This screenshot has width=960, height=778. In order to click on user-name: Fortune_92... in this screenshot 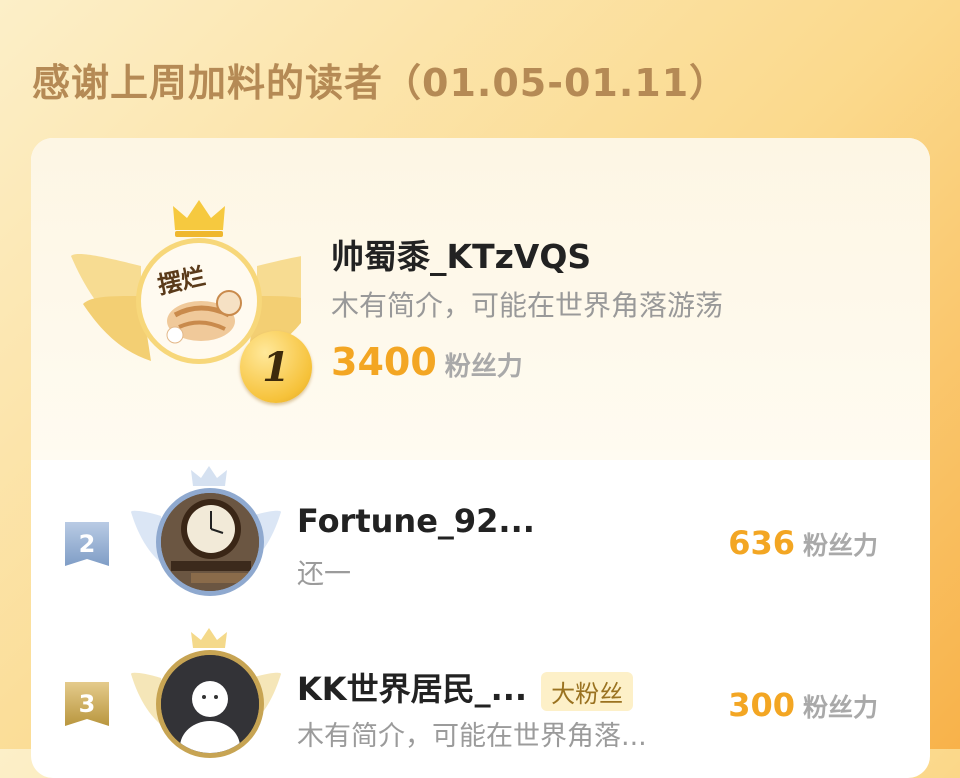, I will do `click(416, 521)`.